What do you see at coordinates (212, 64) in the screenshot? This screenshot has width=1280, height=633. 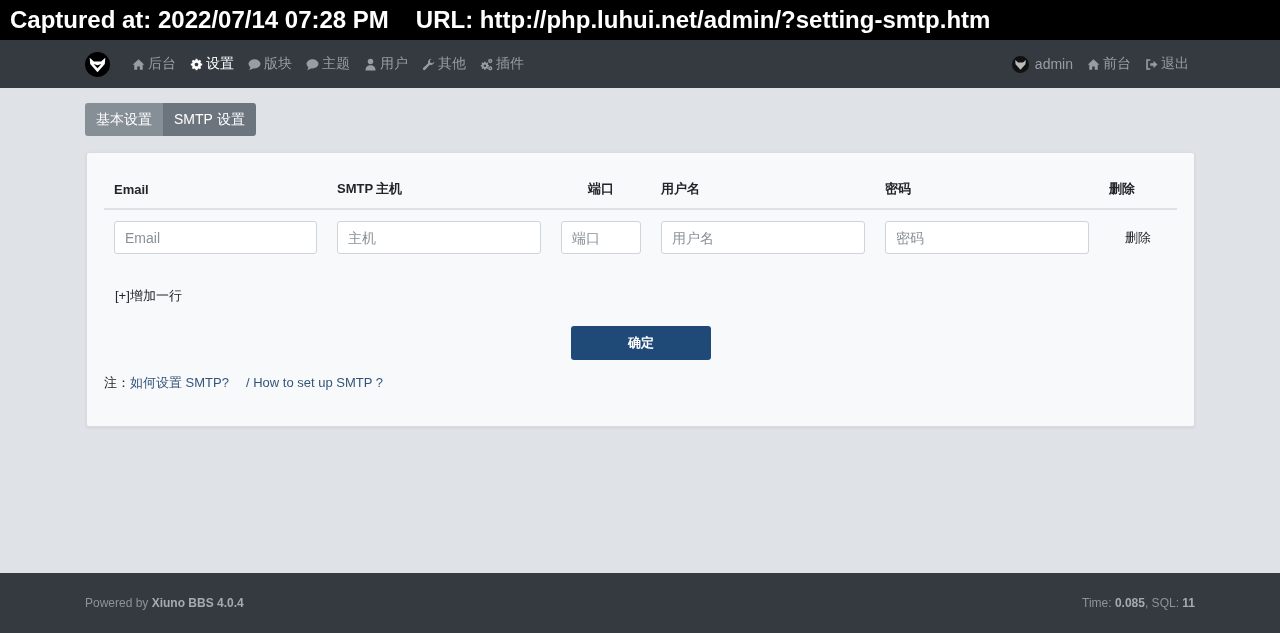 I see `nav-link: 设置` at bounding box center [212, 64].